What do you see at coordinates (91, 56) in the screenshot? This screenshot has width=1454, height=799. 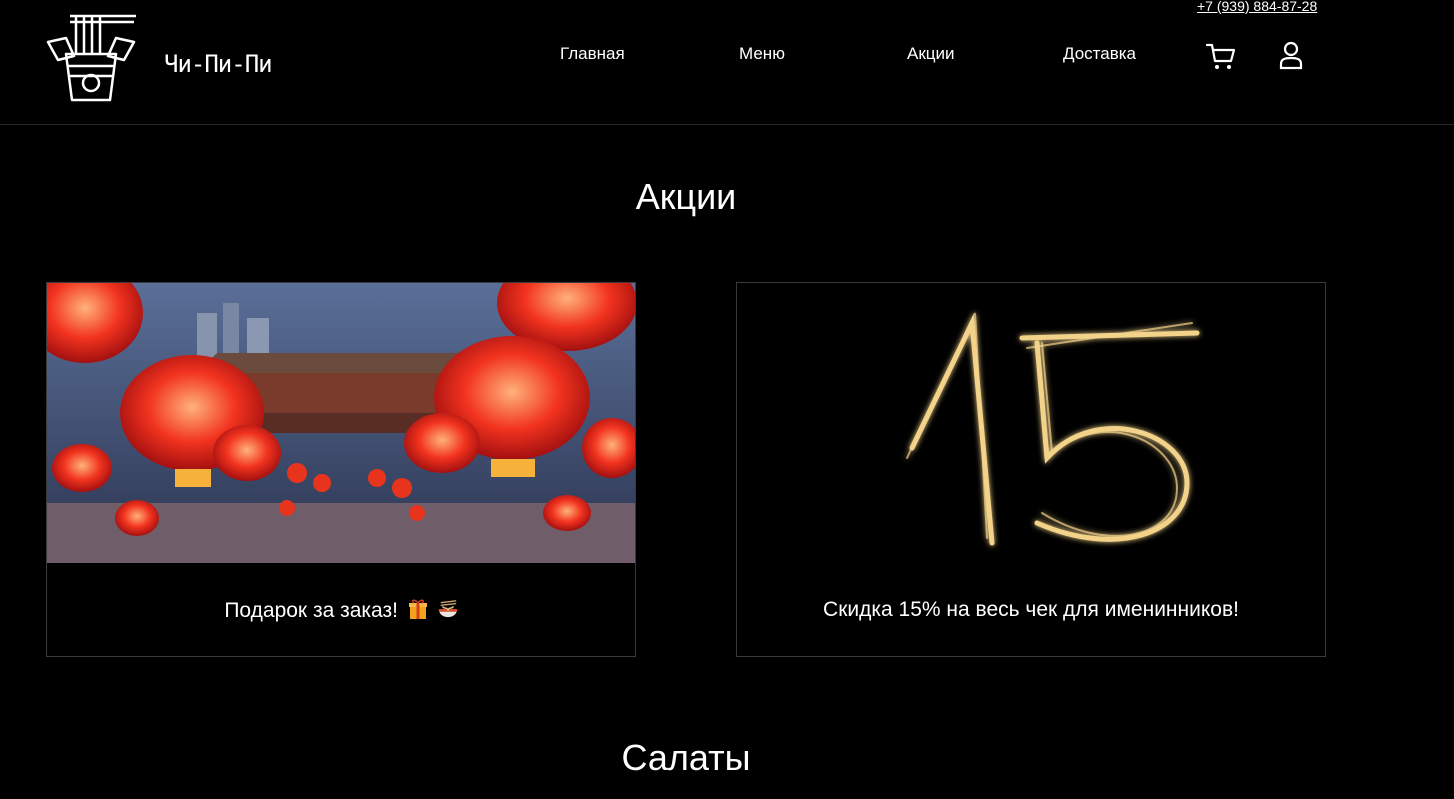 I see `noodle-box-logo-icon` at bounding box center [91, 56].